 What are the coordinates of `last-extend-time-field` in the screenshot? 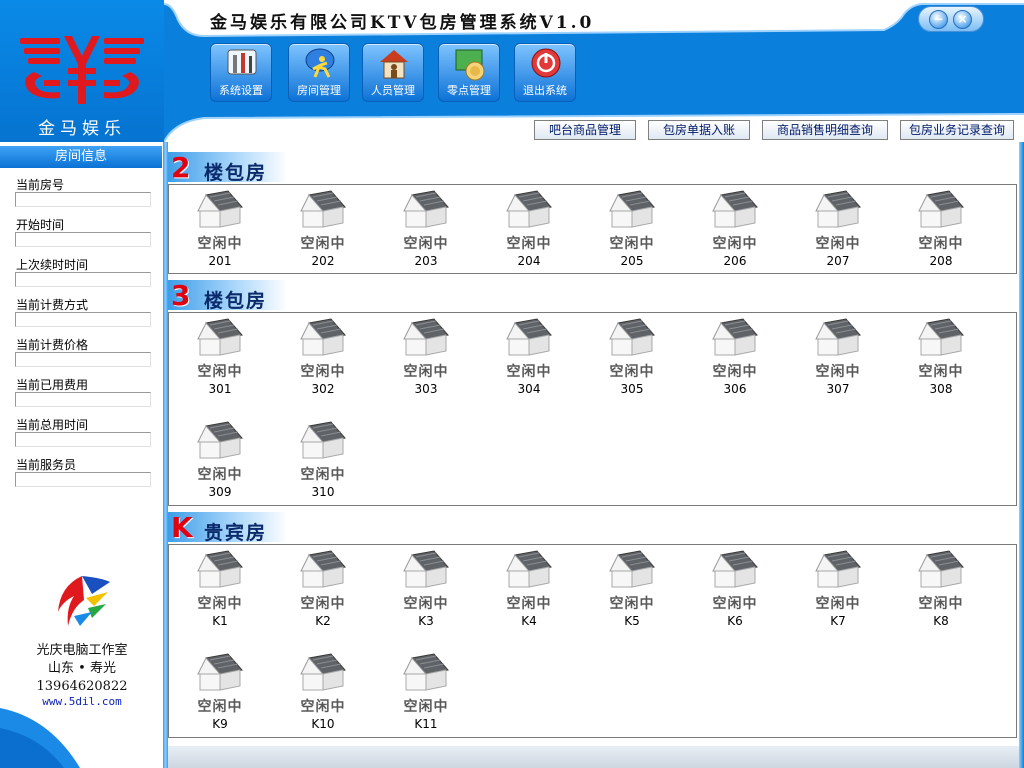 It's located at (83, 279).